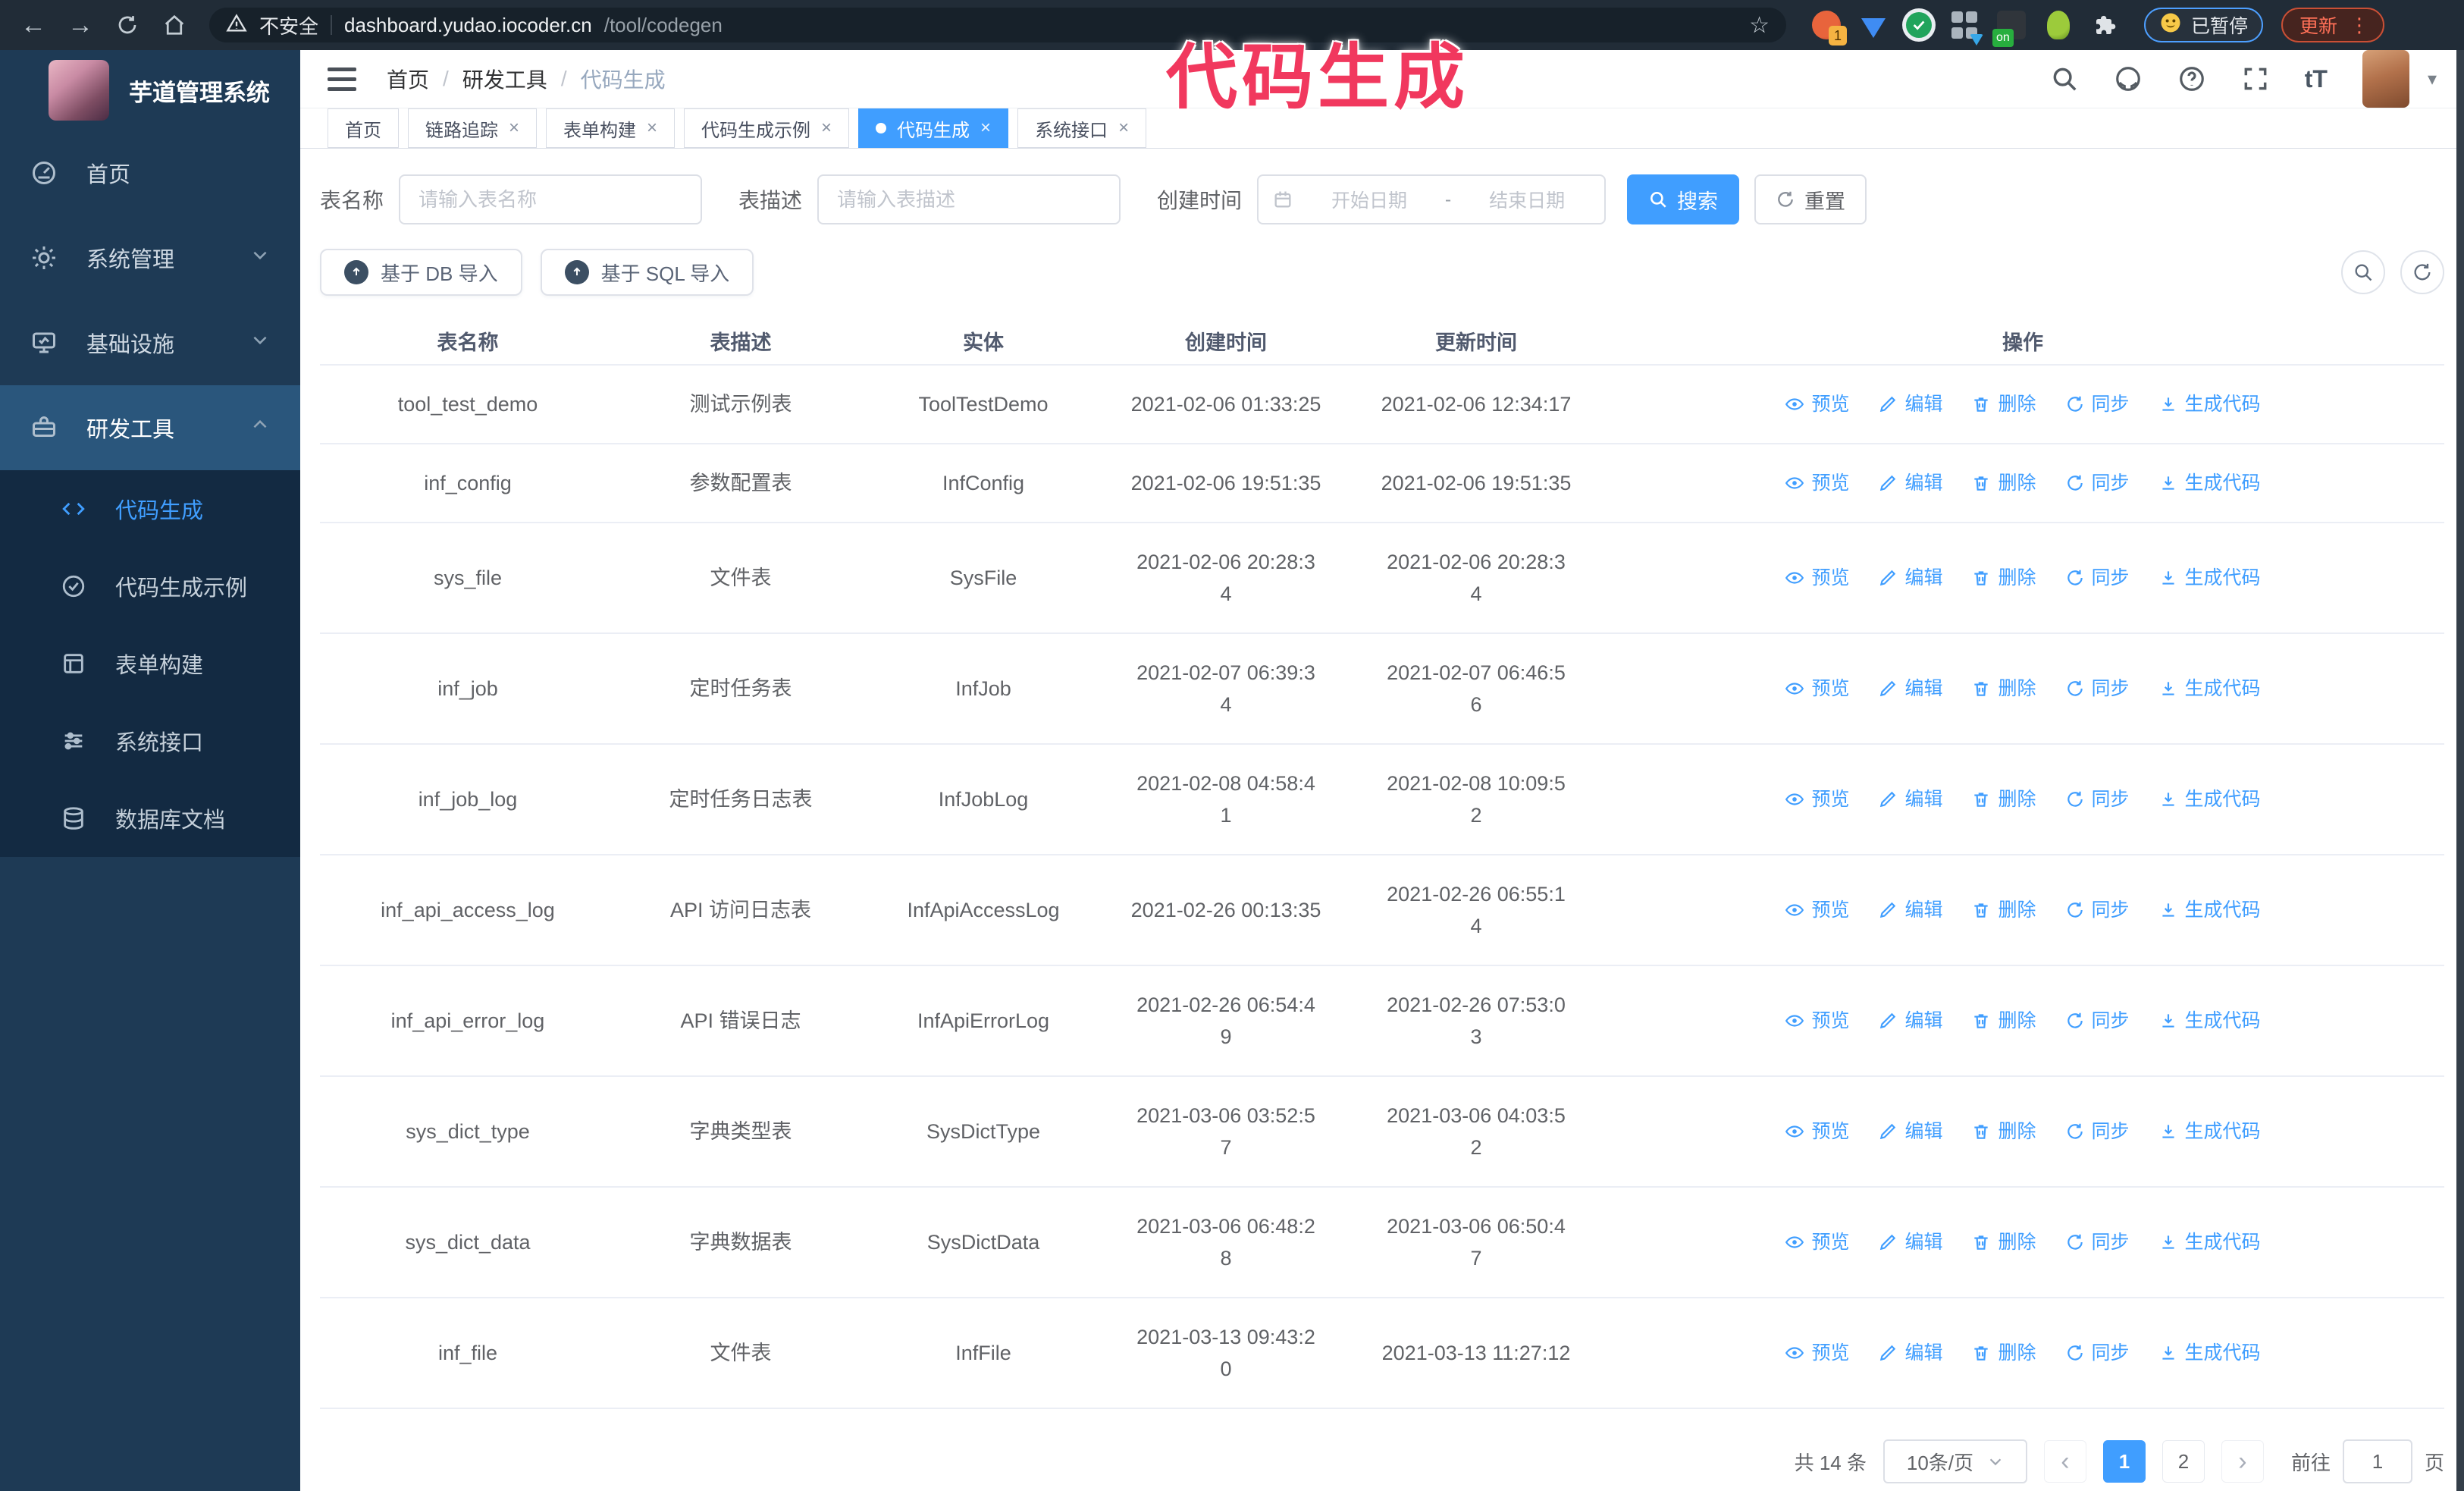  What do you see at coordinates (505, 79) in the screenshot?
I see `breadcrumb-dev-tools: 研发工具` at bounding box center [505, 79].